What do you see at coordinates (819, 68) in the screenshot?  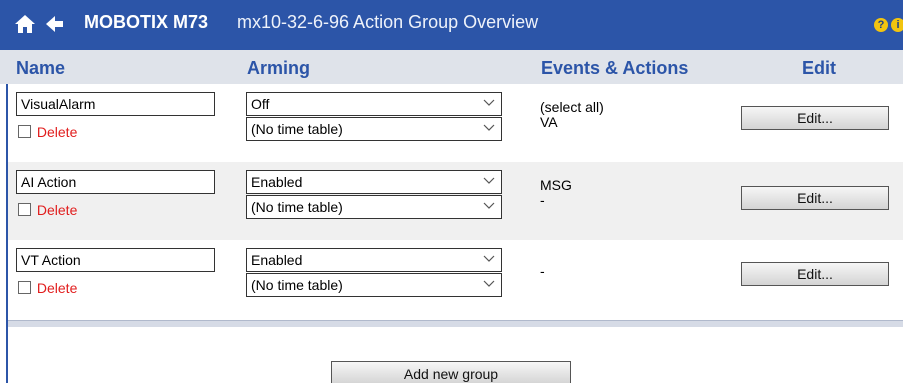 I see `column-header-edit: Edit` at bounding box center [819, 68].